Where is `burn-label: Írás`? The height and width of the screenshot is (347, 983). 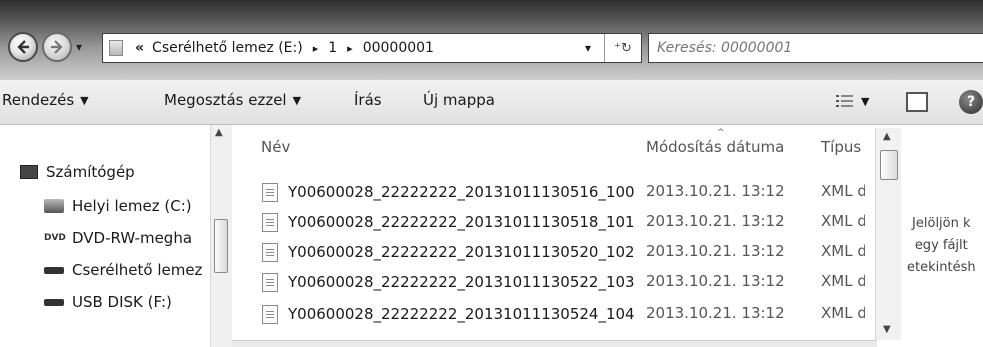
burn-label: Írás is located at coordinates (368, 100).